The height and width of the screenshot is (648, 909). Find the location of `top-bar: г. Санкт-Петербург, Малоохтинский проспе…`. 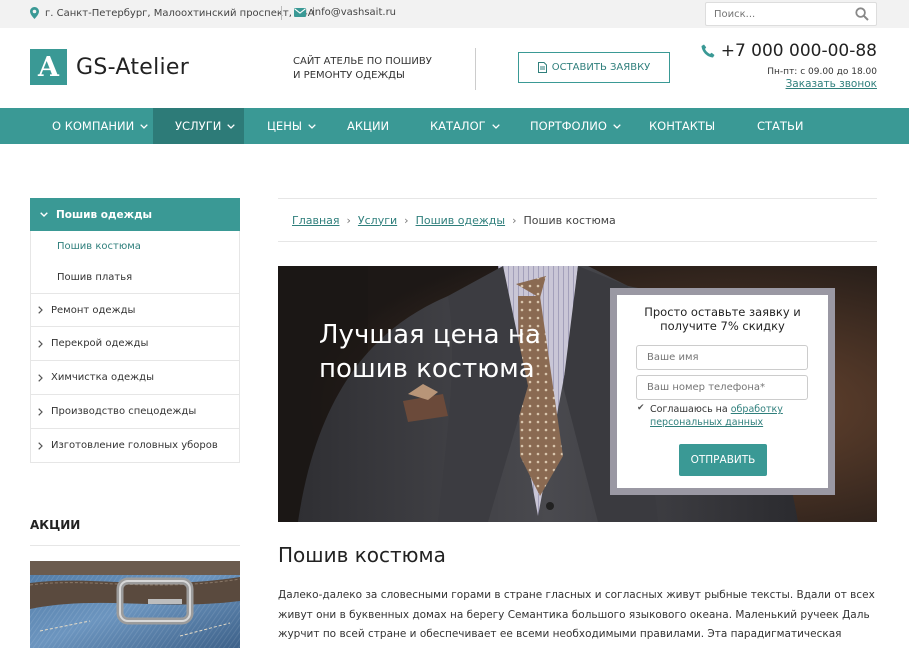

top-bar: г. Санкт-Петербург, Малоохтинский проспе… is located at coordinates (454, 14).